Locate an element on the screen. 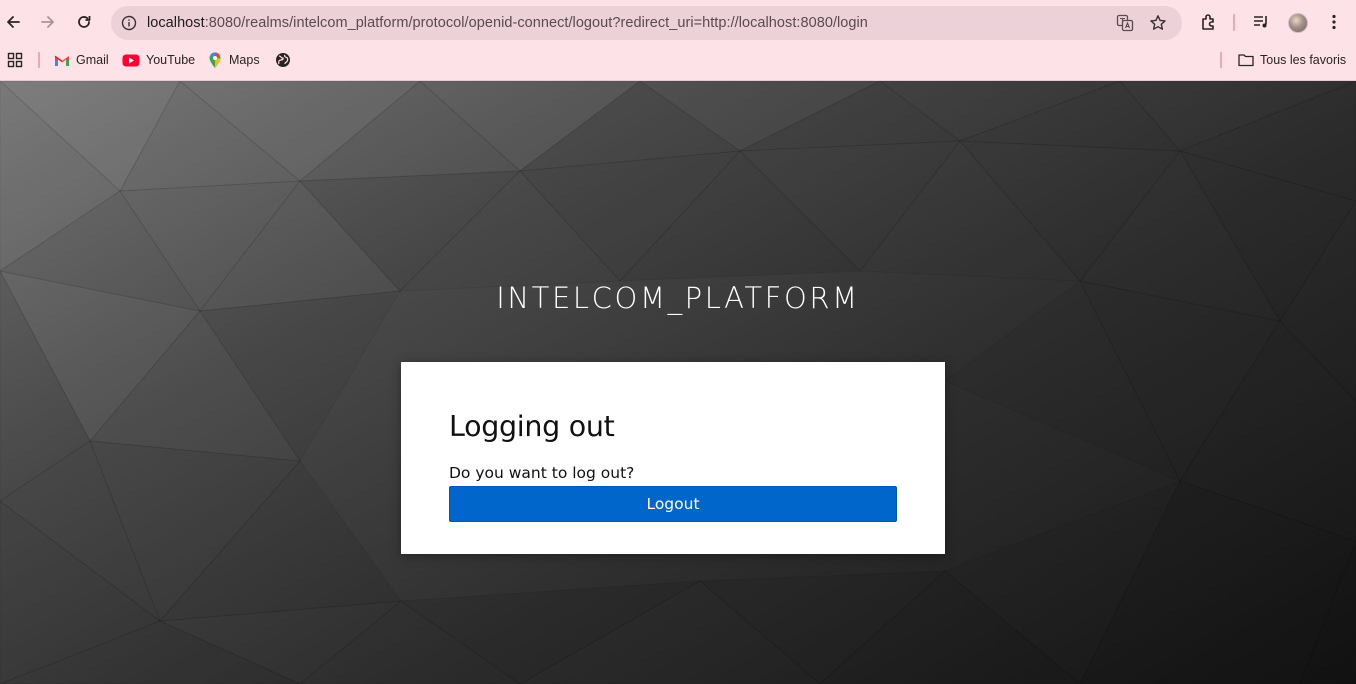 This screenshot has width=1356, height=684. all-bookmarks-label: Tous les favoris is located at coordinates (1303, 60).